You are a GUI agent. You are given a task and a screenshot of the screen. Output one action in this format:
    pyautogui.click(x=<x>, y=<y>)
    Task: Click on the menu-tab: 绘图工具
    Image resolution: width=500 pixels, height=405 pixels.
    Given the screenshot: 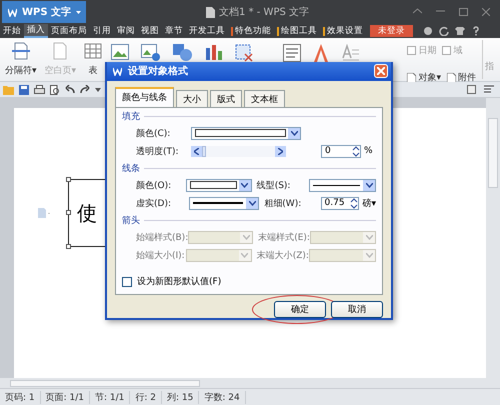 What is the action you would take?
    pyautogui.click(x=297, y=31)
    